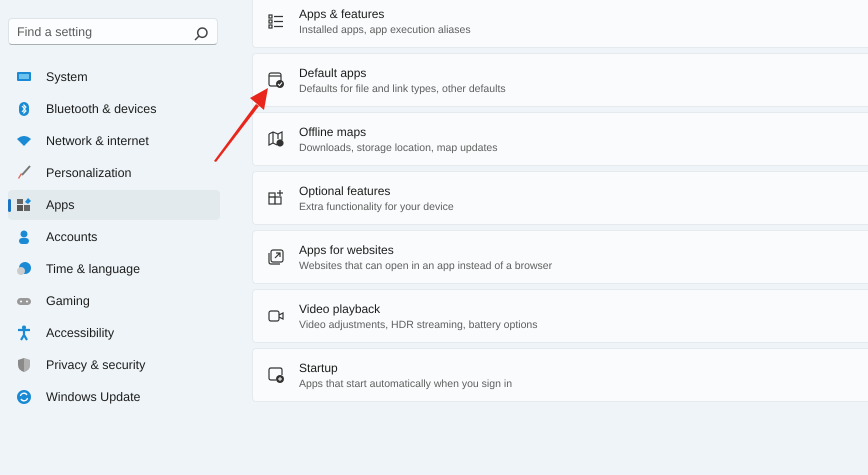 This screenshot has width=868, height=475. I want to click on list-icon, so click(276, 21).